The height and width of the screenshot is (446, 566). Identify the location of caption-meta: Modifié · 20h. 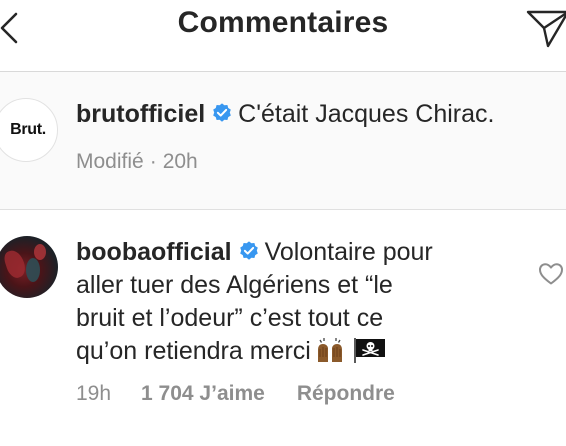
(137, 162).